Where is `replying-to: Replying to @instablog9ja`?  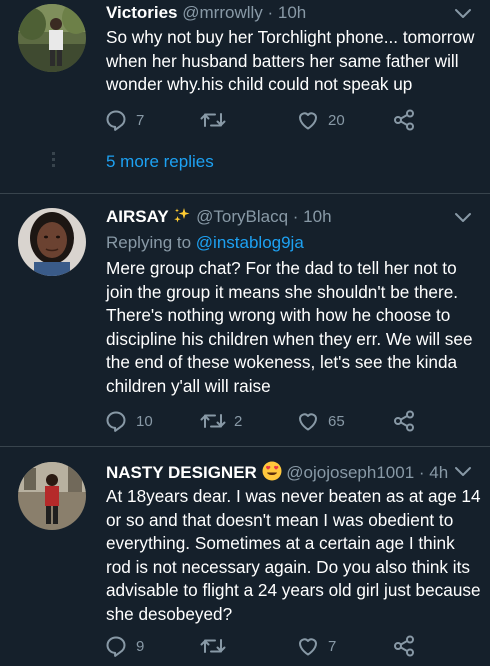
replying-to: Replying to @instablog9ja is located at coordinates (205, 243).